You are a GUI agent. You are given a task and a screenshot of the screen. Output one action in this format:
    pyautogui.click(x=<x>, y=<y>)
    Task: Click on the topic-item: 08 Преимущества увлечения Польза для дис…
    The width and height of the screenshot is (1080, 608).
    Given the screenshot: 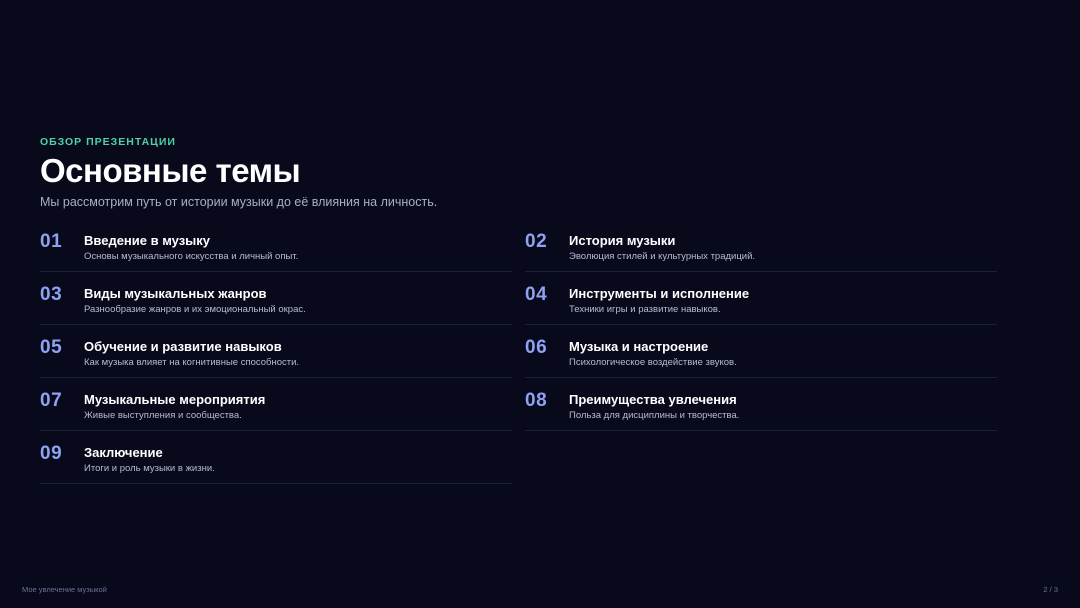 What is the action you would take?
    pyautogui.click(x=761, y=408)
    